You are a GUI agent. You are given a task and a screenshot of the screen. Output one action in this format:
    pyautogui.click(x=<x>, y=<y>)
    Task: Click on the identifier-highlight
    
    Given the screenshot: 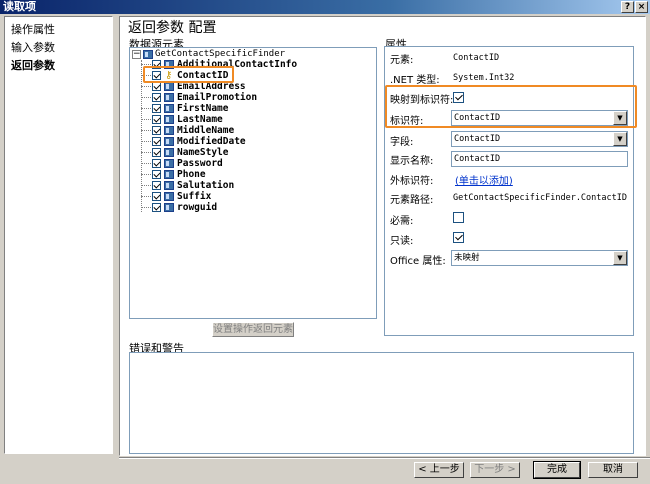 What is the action you would take?
    pyautogui.click(x=511, y=106)
    